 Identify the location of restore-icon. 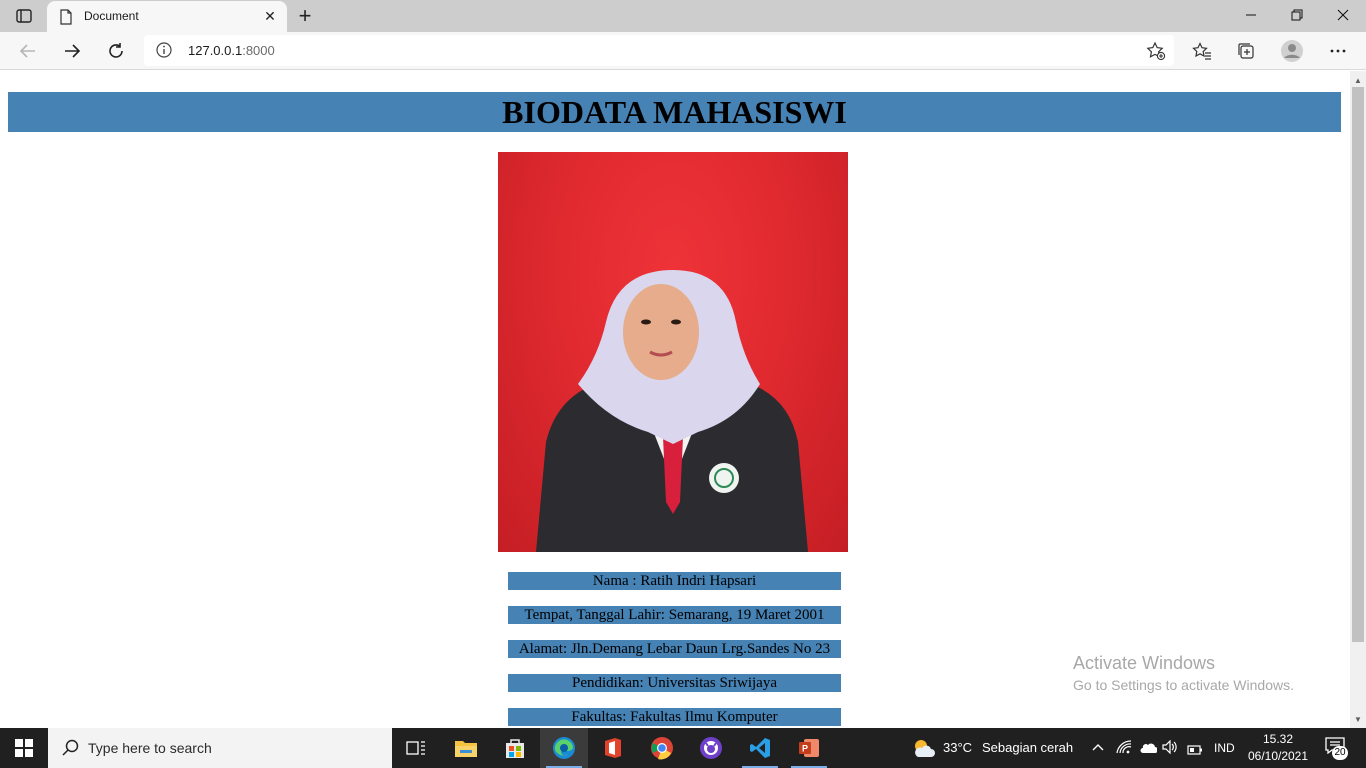
(1297, 15).